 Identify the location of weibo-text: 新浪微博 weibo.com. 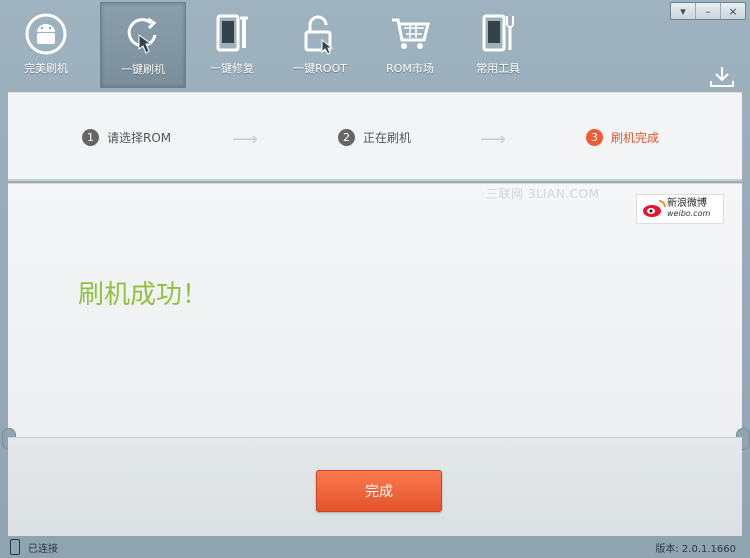
(688, 209).